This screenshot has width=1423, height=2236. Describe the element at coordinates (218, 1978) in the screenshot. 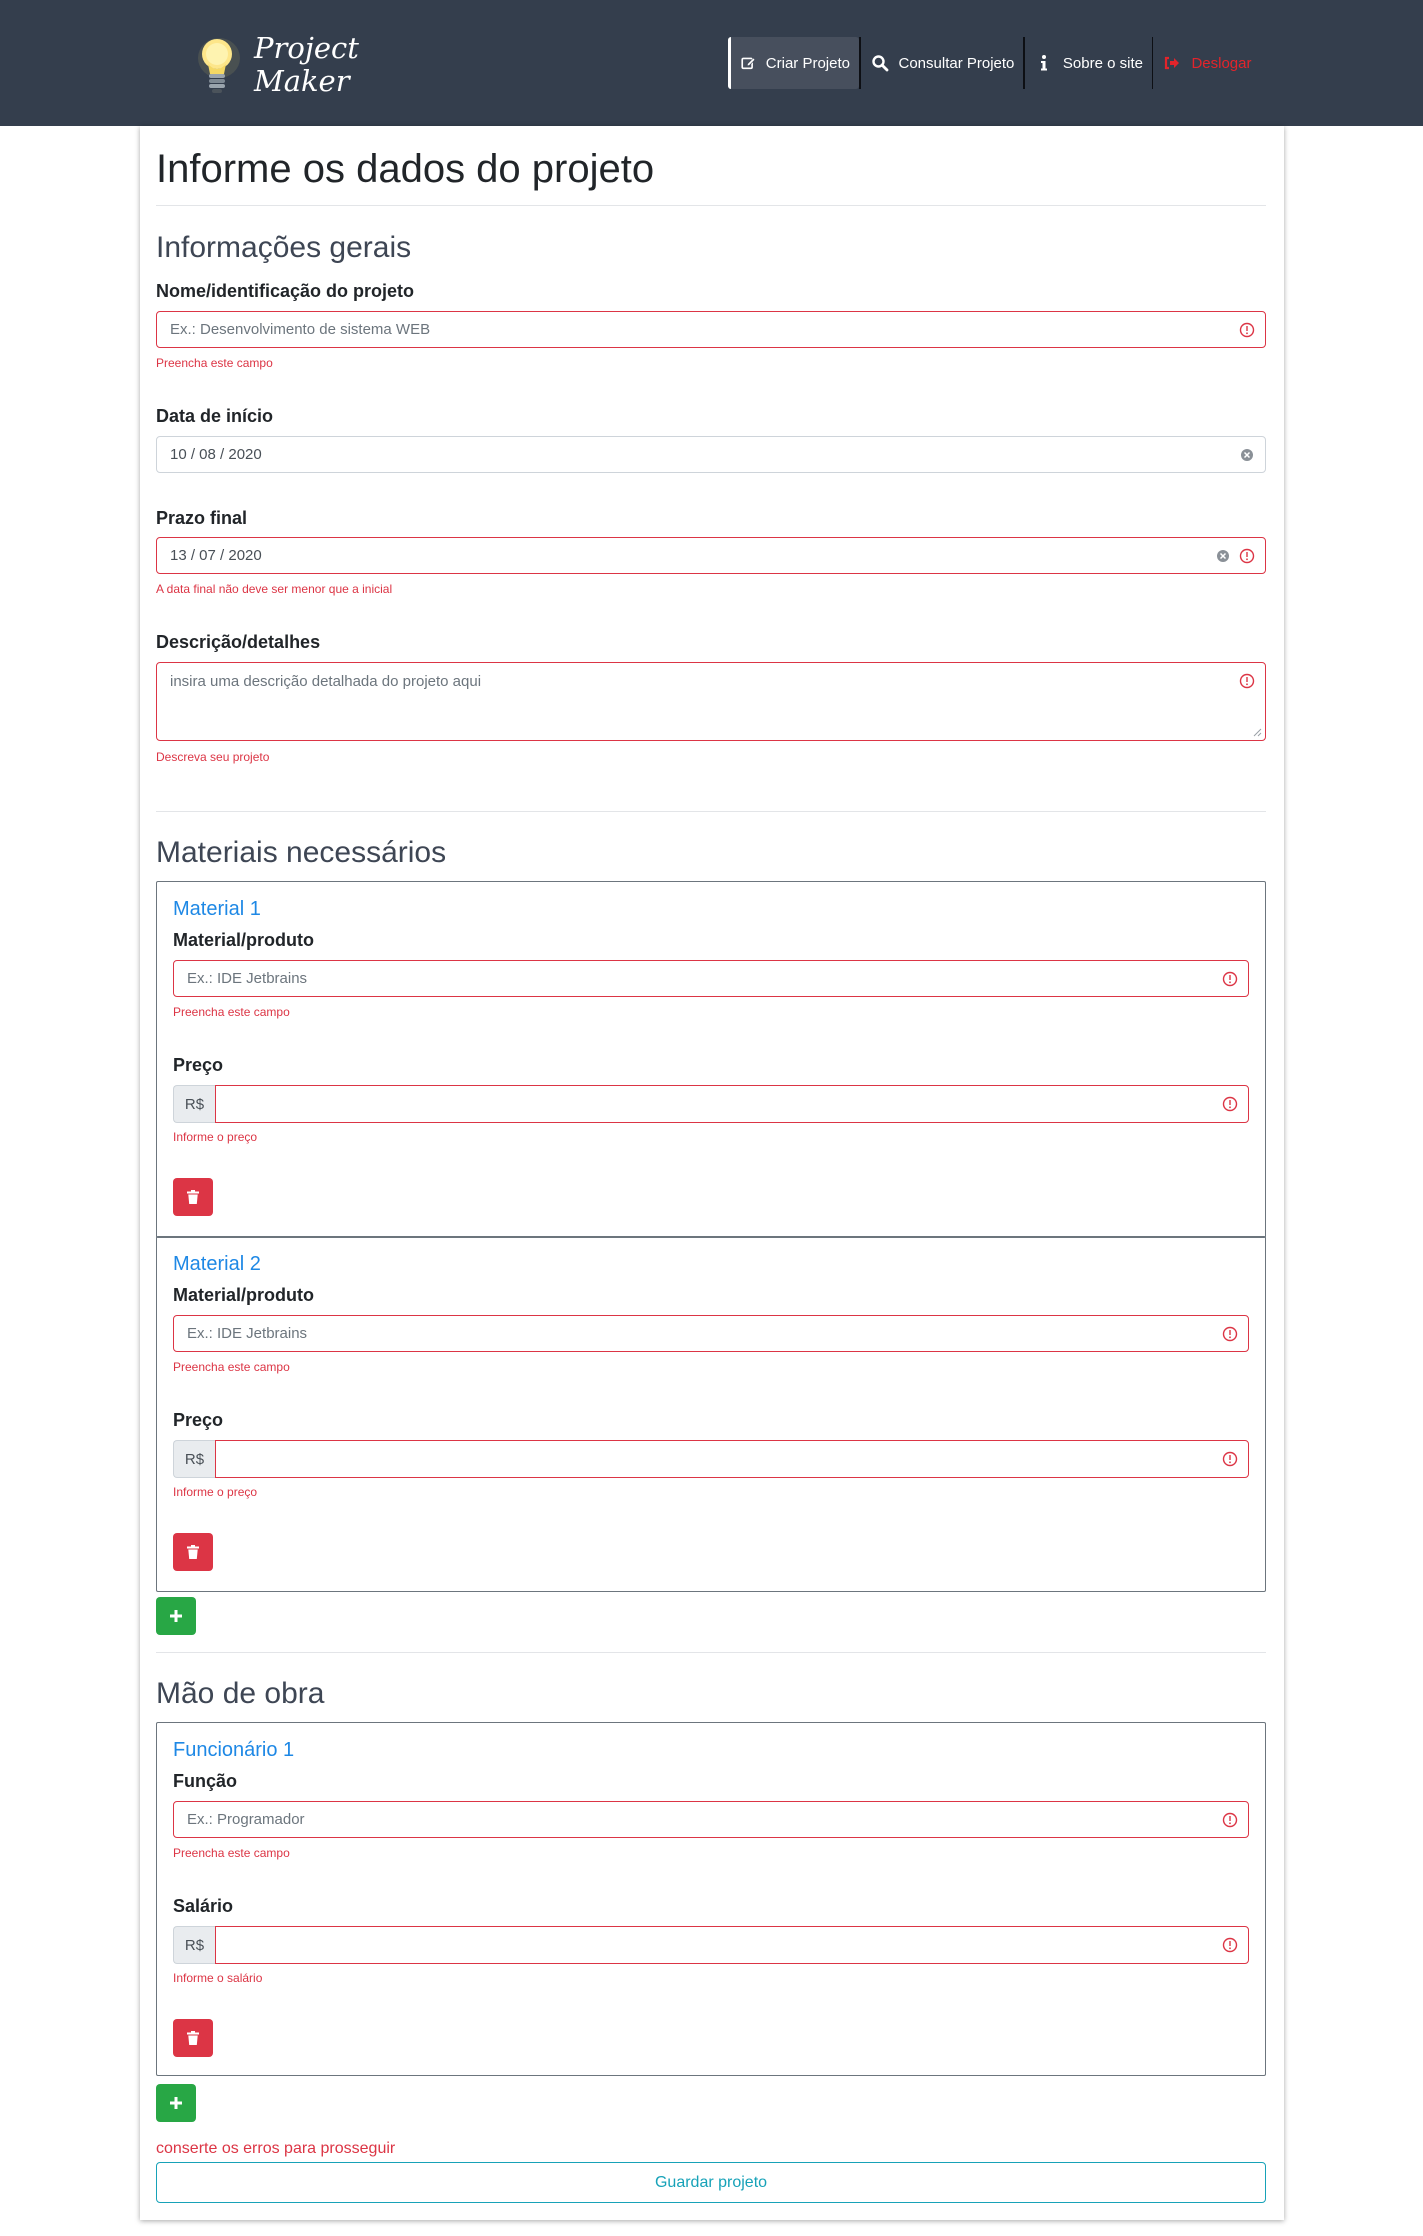

I see `employee-salary-error: Informe o salário` at that location.